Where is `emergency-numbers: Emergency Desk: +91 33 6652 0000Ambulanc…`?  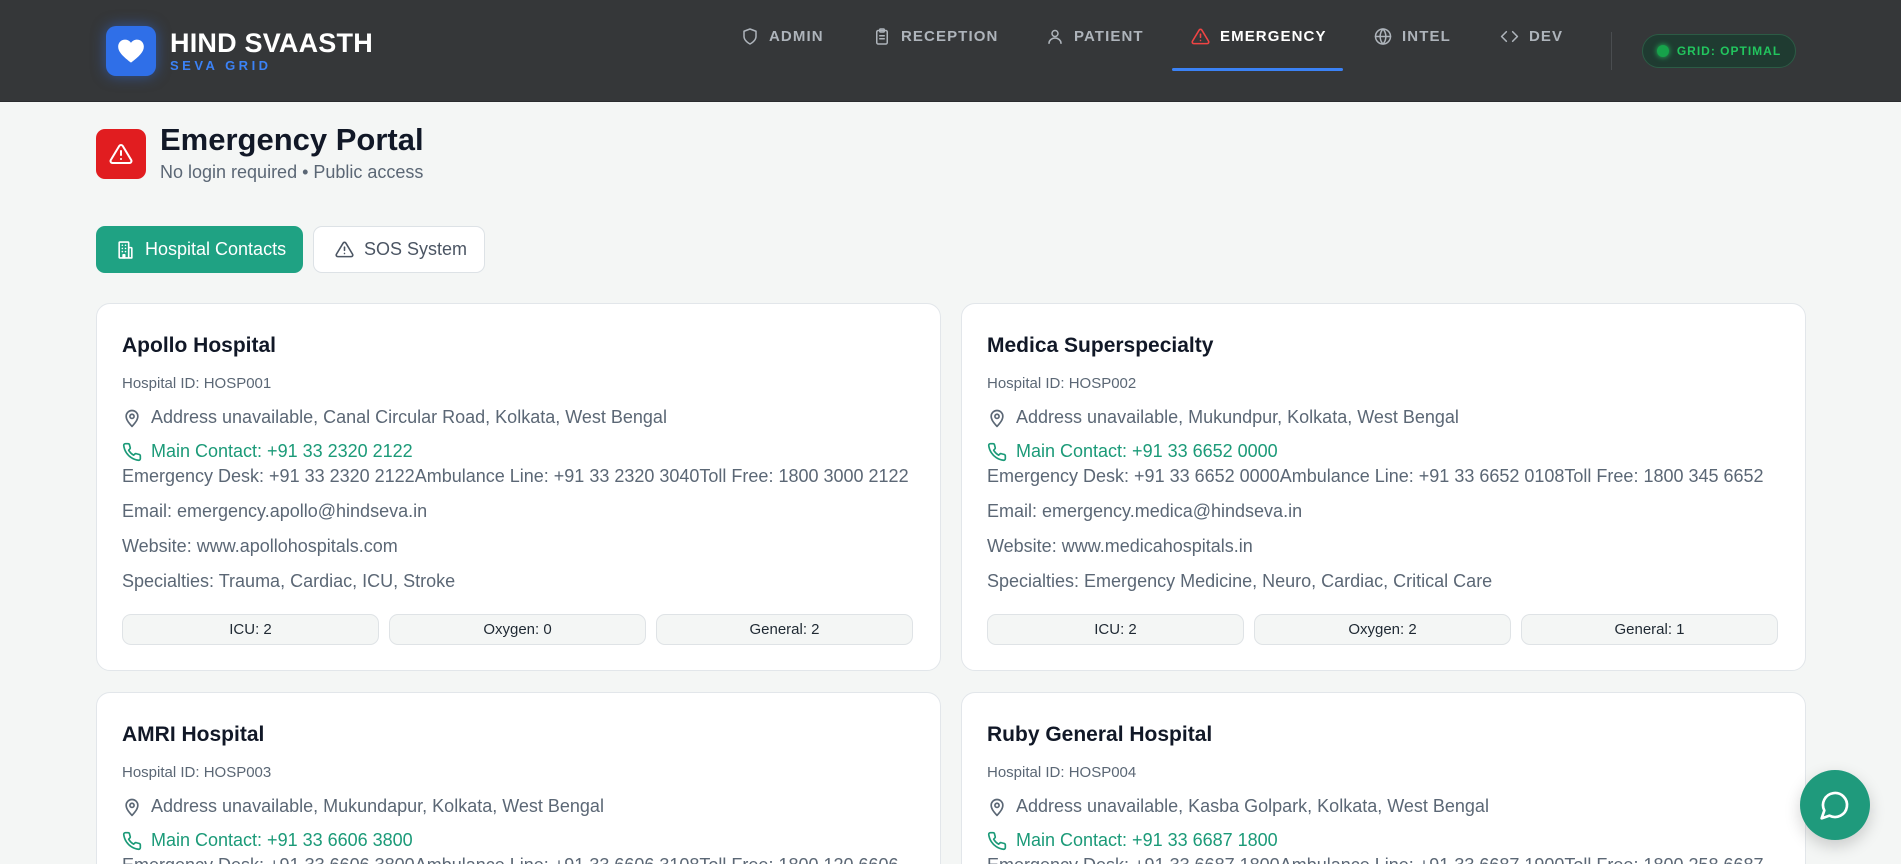
emergency-numbers: Emergency Desk: +91 33 6652 0000Ambulanc… is located at coordinates (1375, 476).